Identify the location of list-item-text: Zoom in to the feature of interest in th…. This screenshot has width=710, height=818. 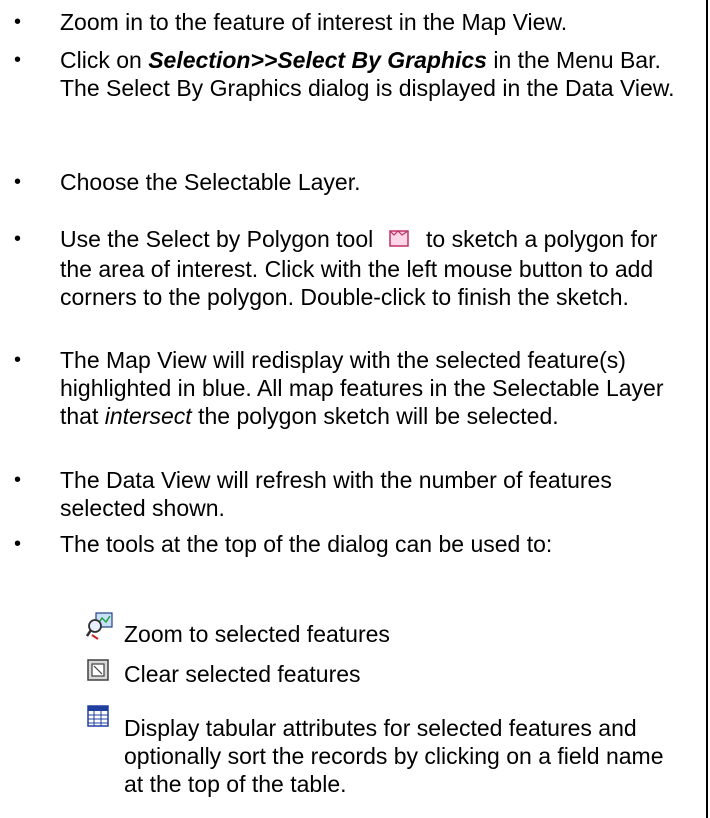
(314, 22).